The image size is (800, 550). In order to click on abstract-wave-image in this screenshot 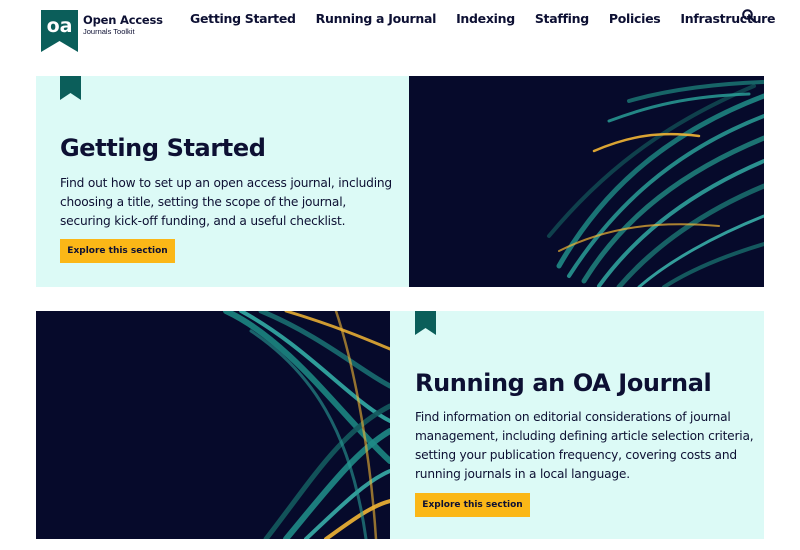, I will do `click(655, 183)`.